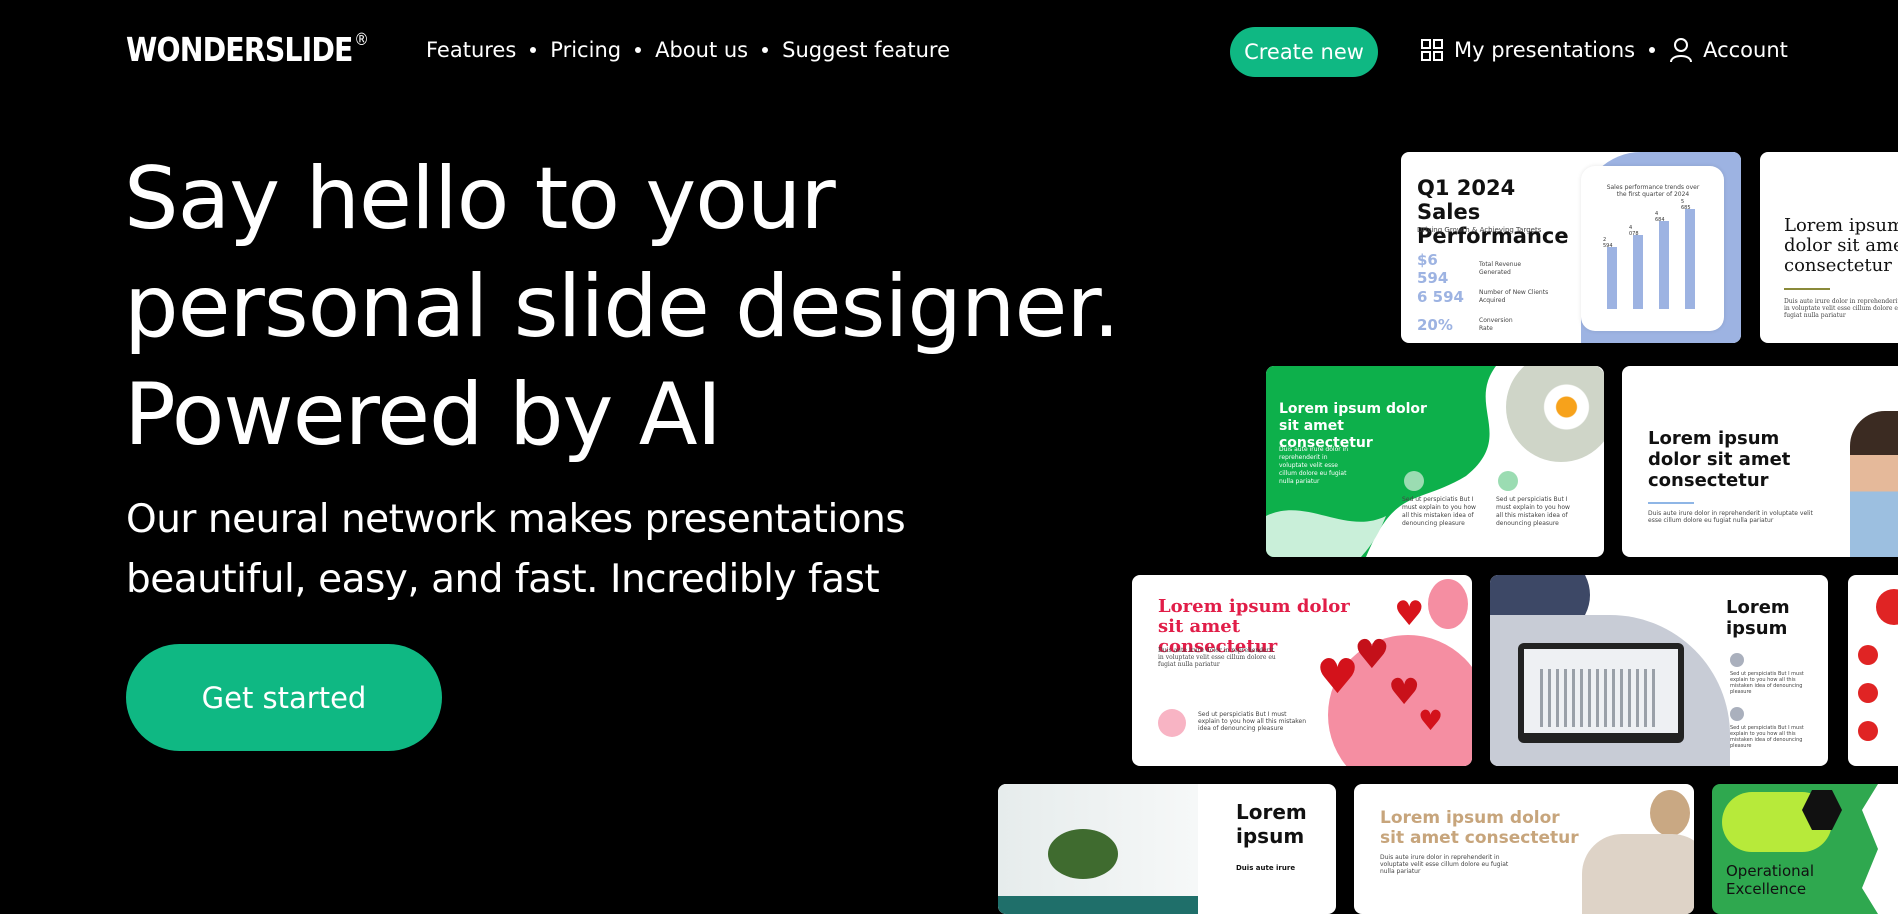 The height and width of the screenshot is (914, 1898). I want to click on stat-label: Number of New Clients Acquired, so click(1514, 296).